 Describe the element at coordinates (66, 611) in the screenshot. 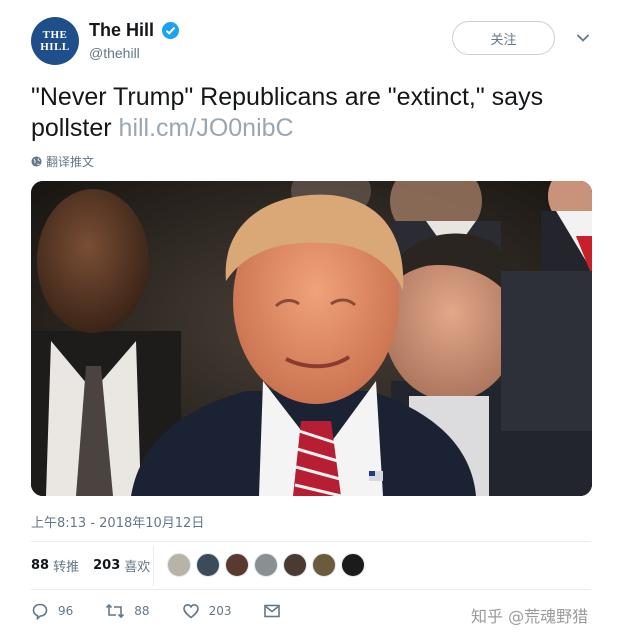

I see `reply-count: 96` at that location.